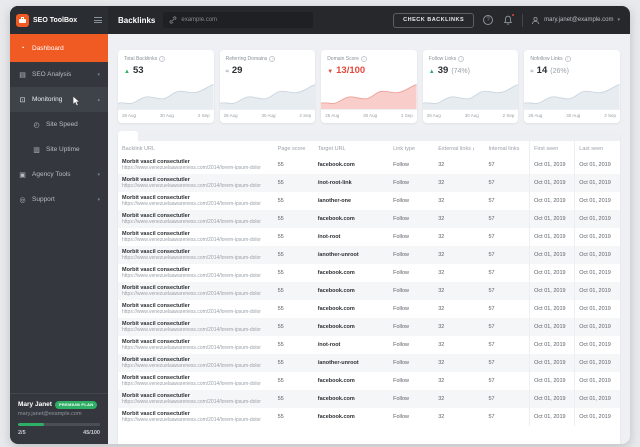 The width and height of the screenshot is (640, 447). I want to click on stat-card-value-row: ≈ 14 (26%), so click(572, 70).